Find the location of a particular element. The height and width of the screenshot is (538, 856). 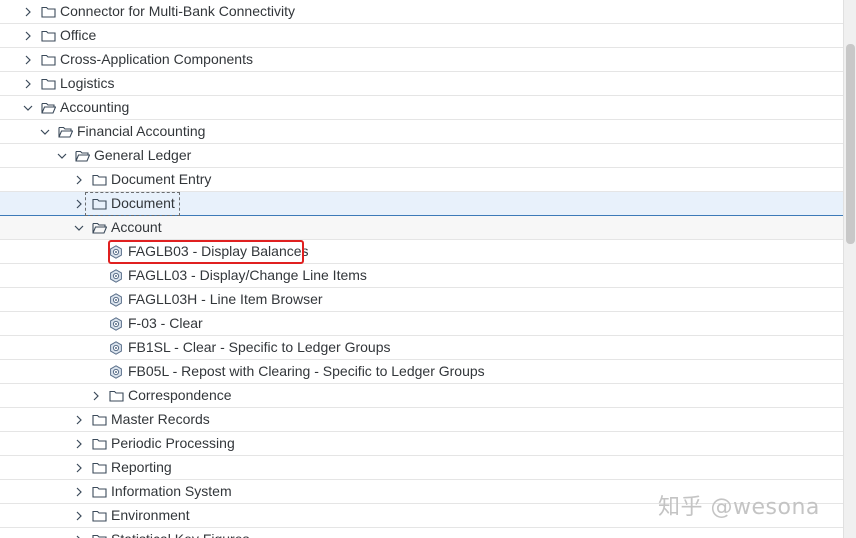

tree-row-logistics: Logistics is located at coordinates (421, 84).